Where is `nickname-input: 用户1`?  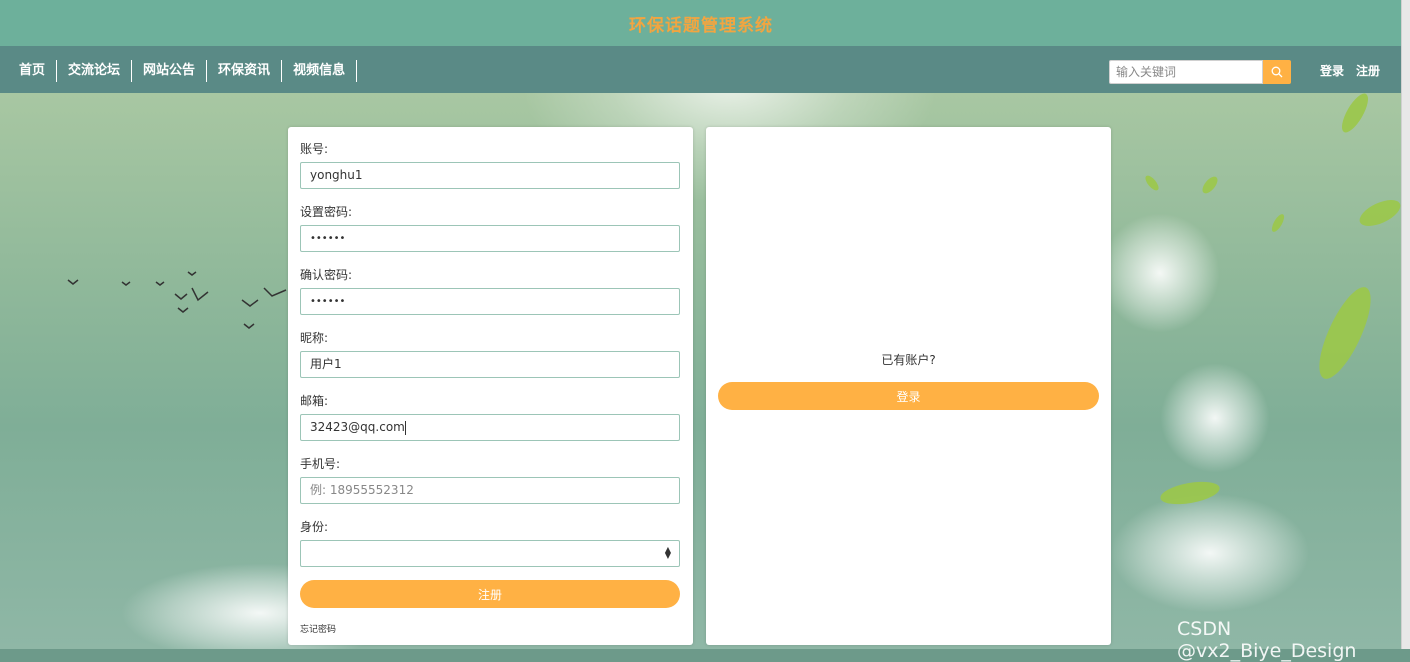
nickname-input: 用户1 is located at coordinates (490, 364).